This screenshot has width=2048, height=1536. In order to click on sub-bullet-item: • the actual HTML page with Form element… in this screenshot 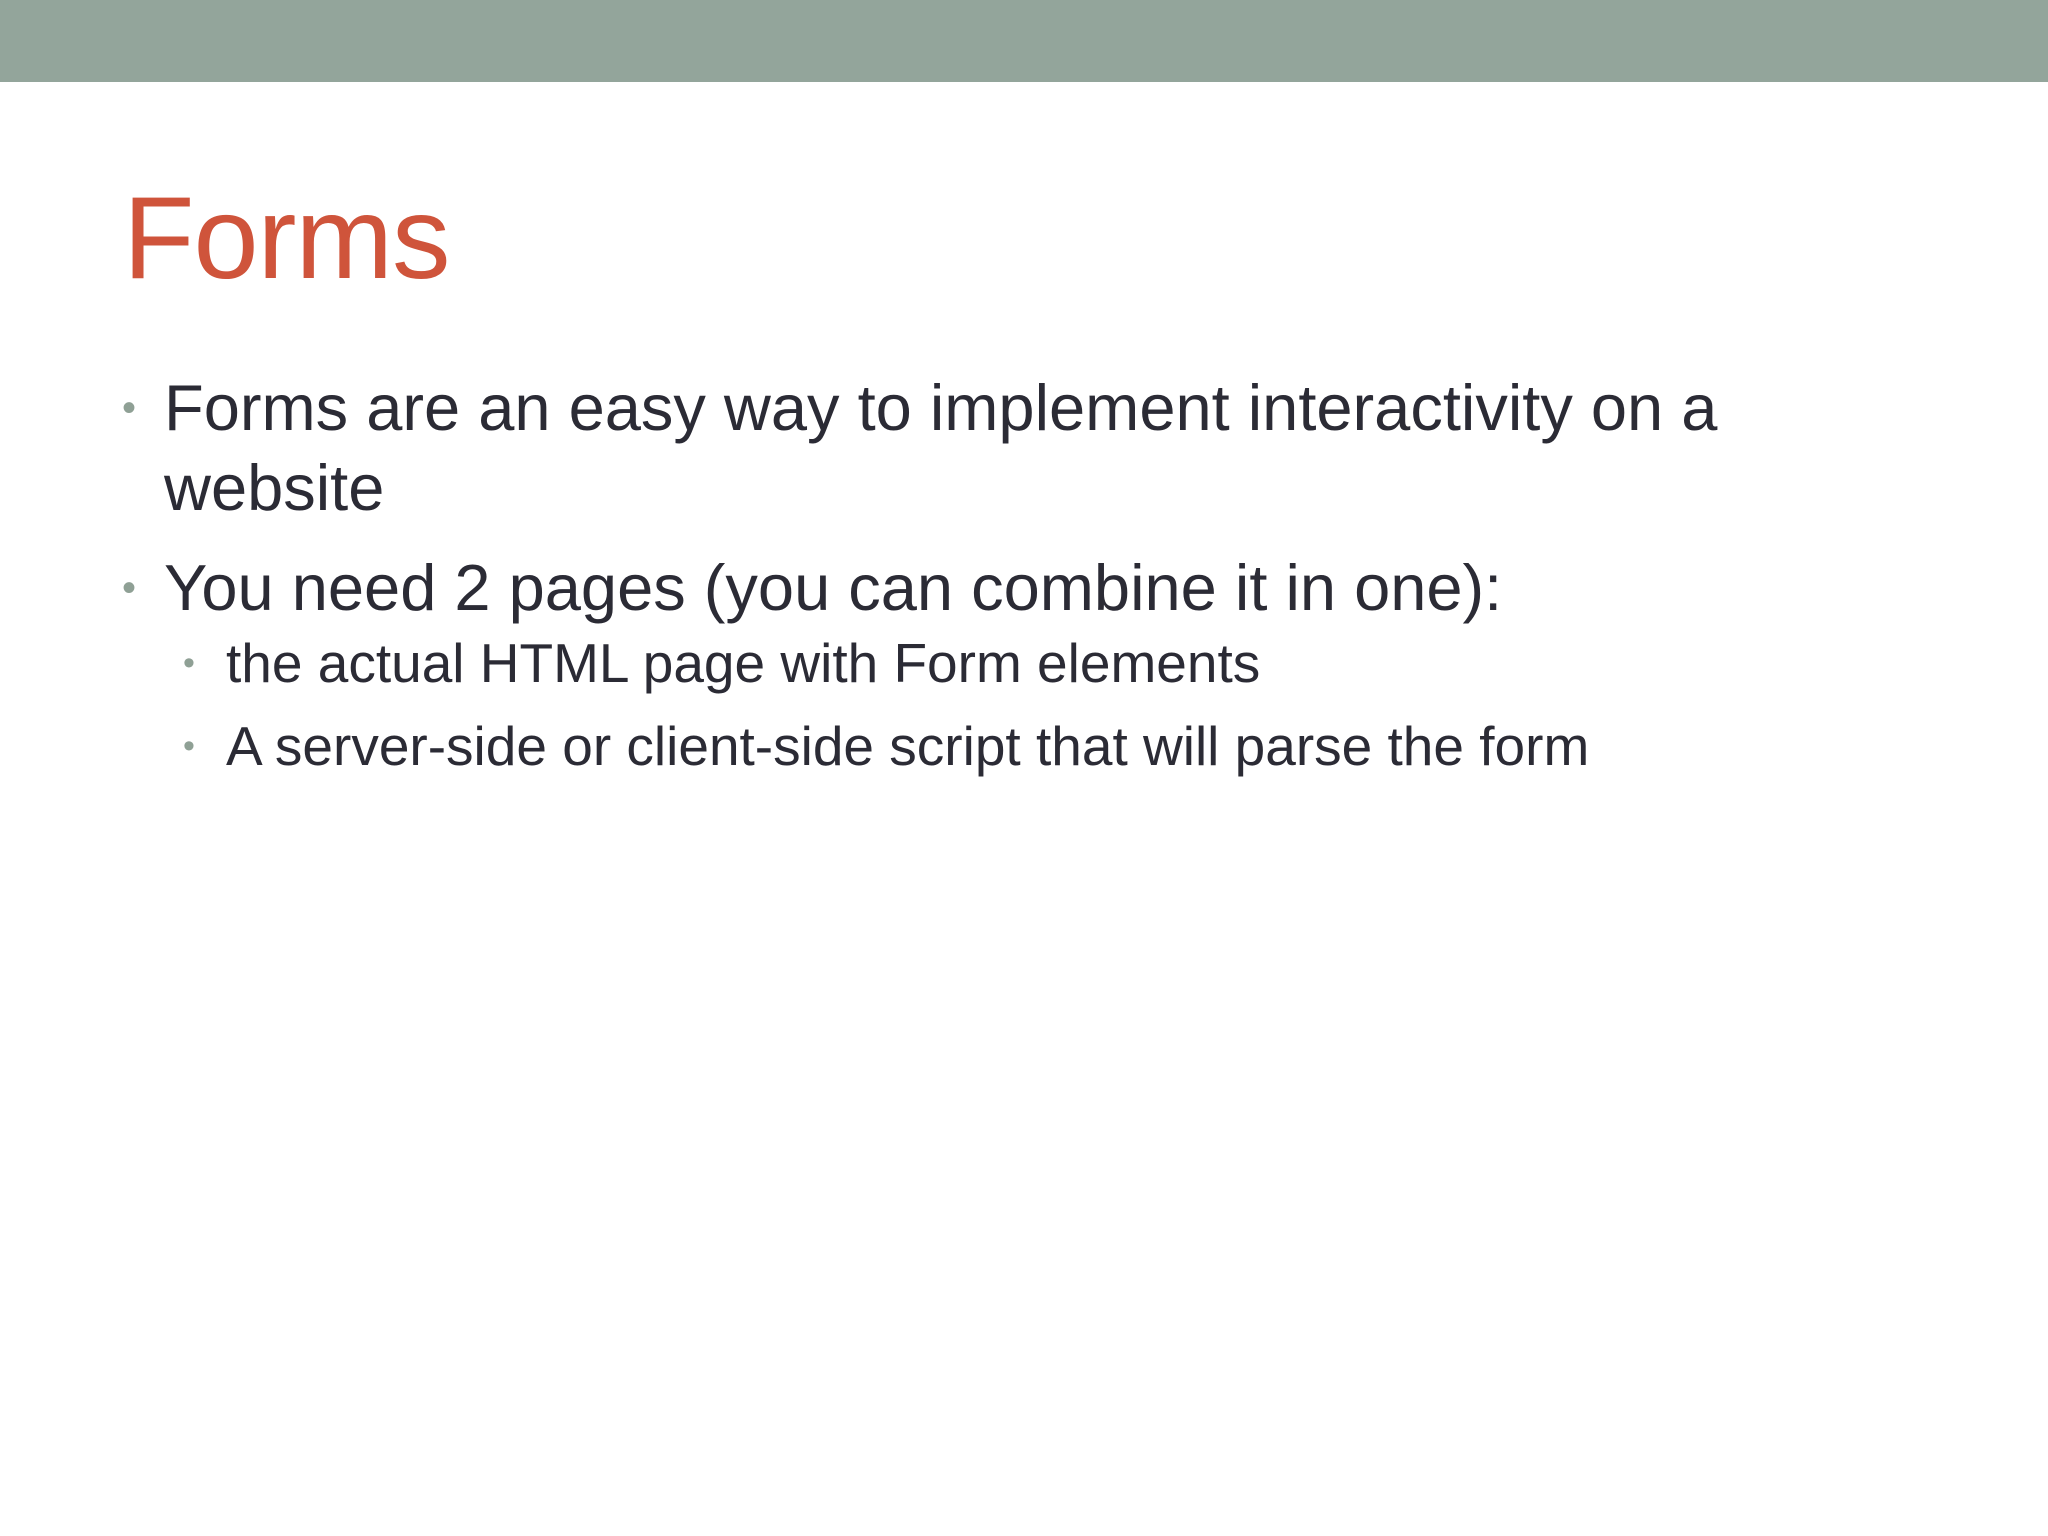, I will do `click(1012, 663)`.